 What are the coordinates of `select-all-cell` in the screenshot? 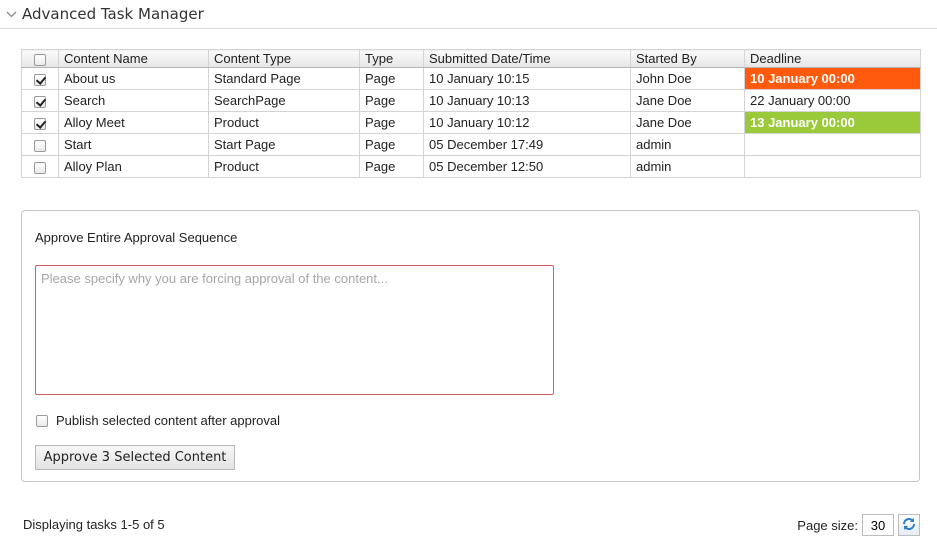 It's located at (40, 58).